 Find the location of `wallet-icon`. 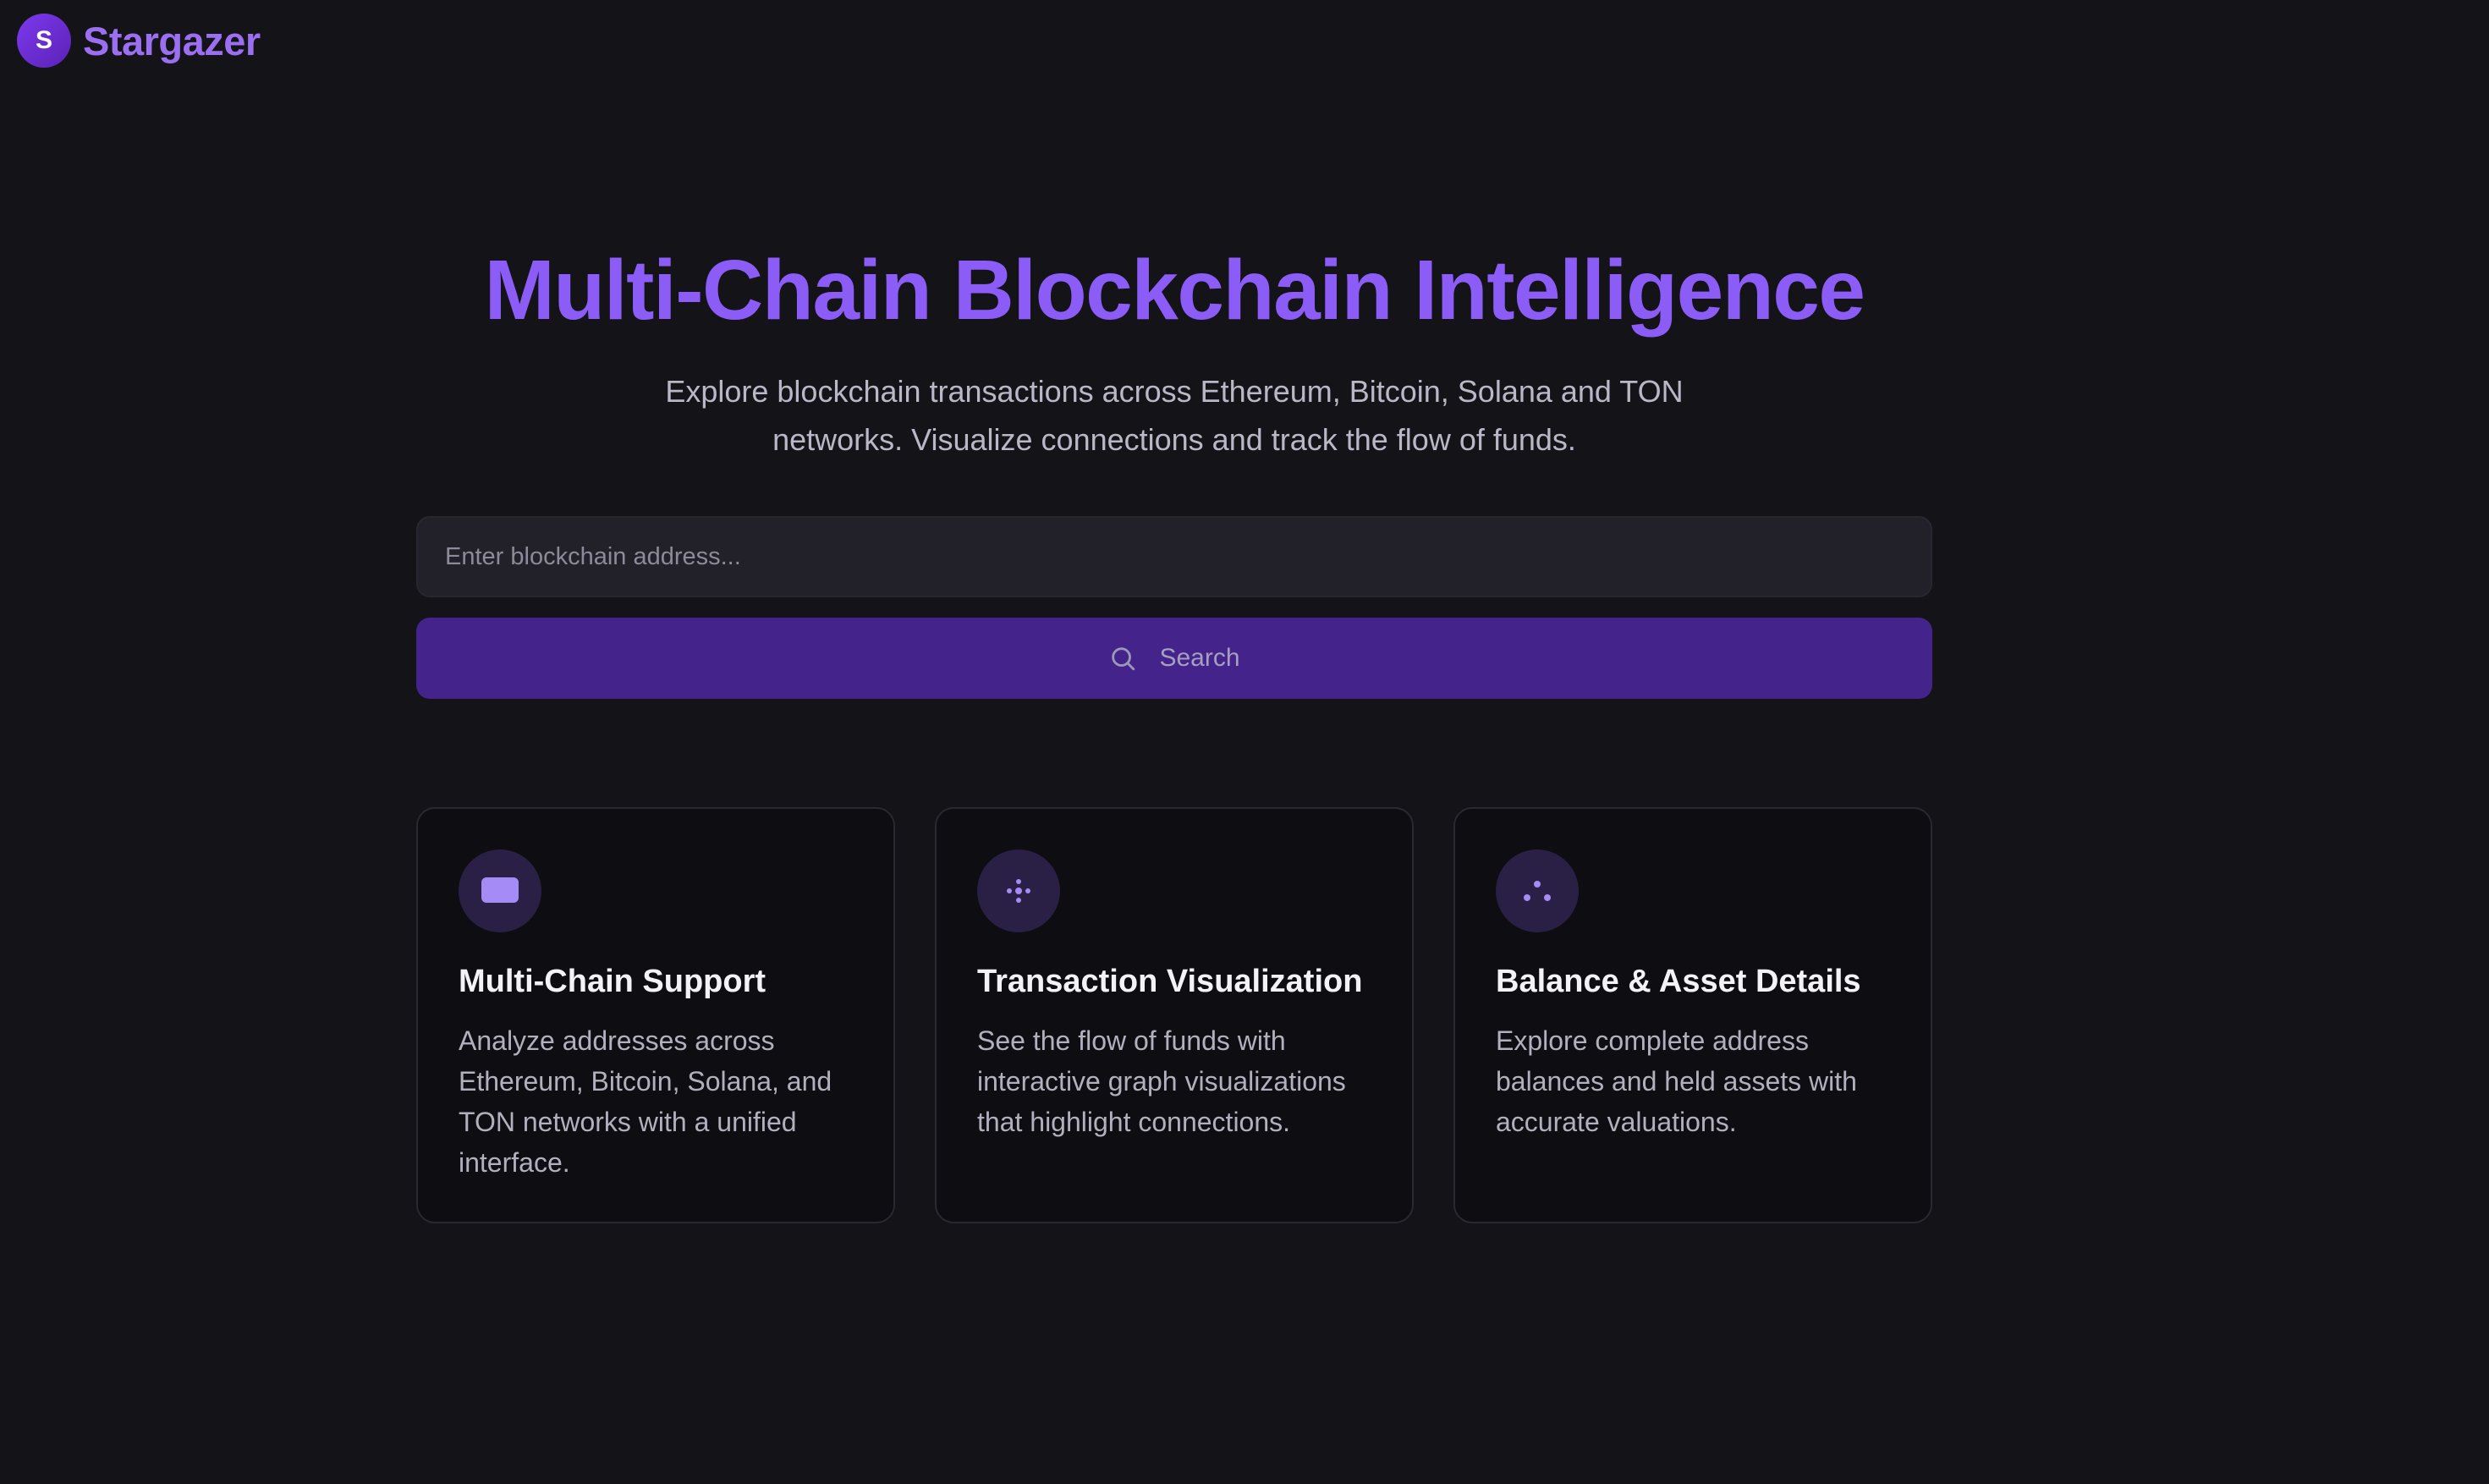

wallet-icon is located at coordinates (500, 890).